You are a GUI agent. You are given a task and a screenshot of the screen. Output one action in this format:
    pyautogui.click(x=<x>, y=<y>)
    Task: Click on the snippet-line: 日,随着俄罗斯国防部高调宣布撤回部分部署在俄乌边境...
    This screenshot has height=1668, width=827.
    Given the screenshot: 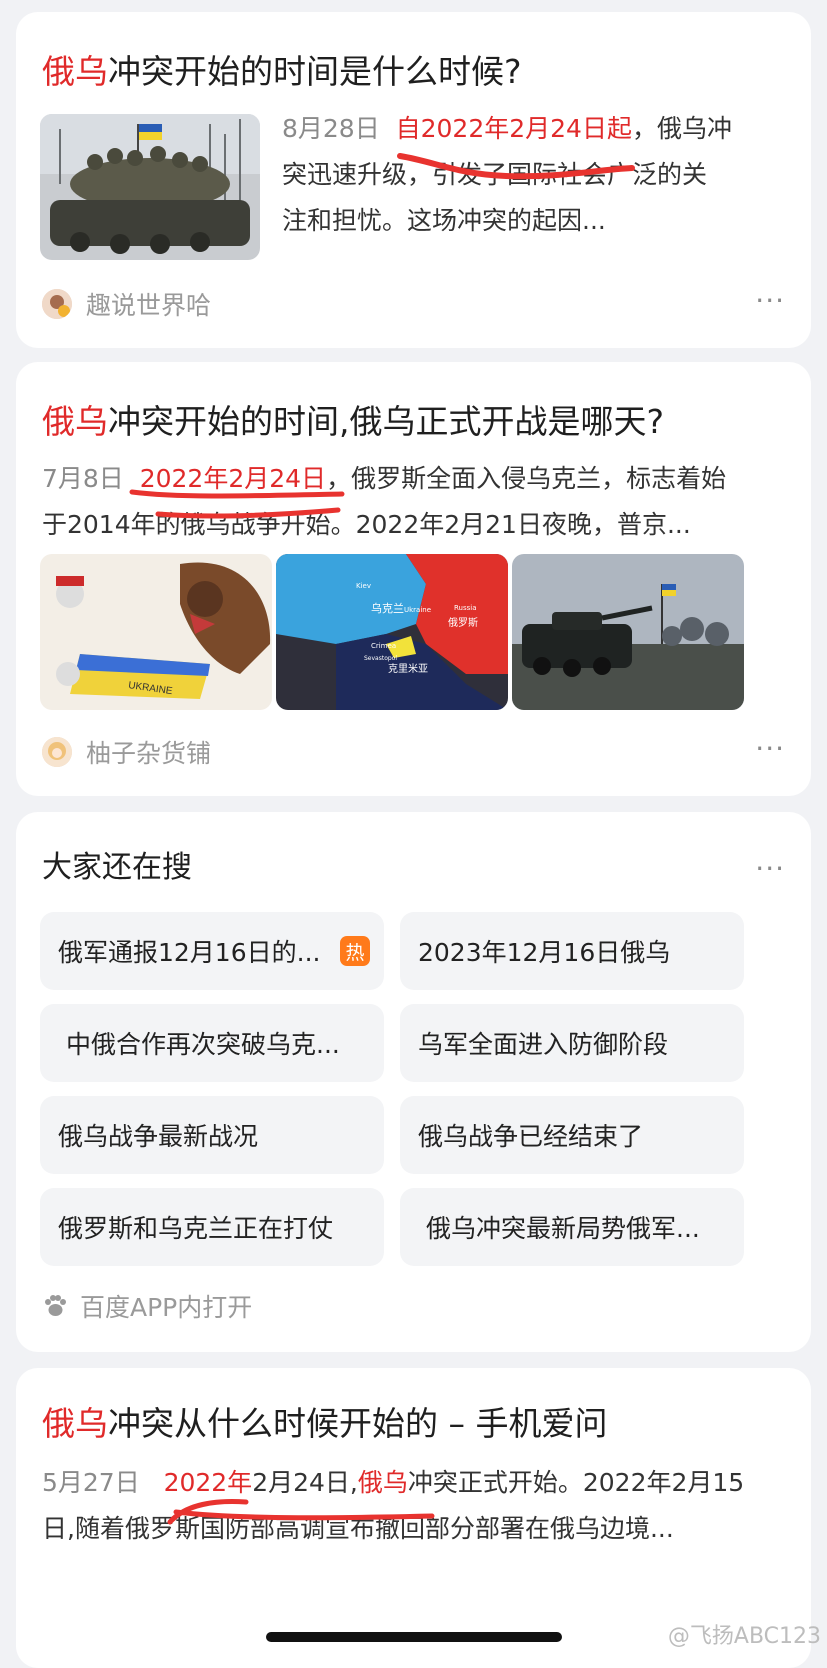 What is the action you would take?
    pyautogui.click(x=358, y=1528)
    